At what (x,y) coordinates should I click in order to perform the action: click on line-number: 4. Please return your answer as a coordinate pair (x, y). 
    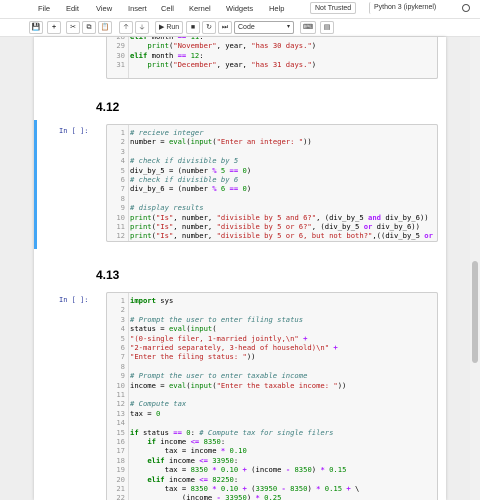
    Looking at the image, I should click on (122, 161).